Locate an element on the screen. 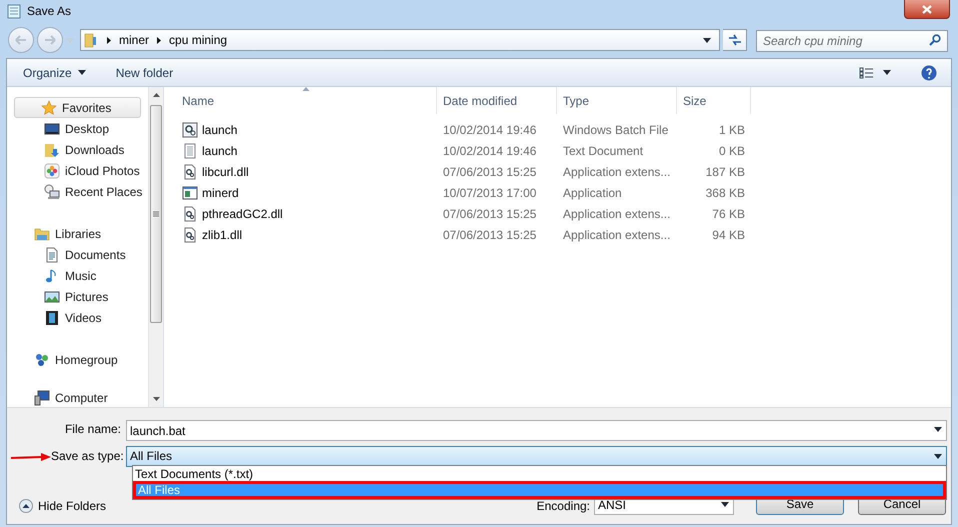  search-icon is located at coordinates (935, 40).